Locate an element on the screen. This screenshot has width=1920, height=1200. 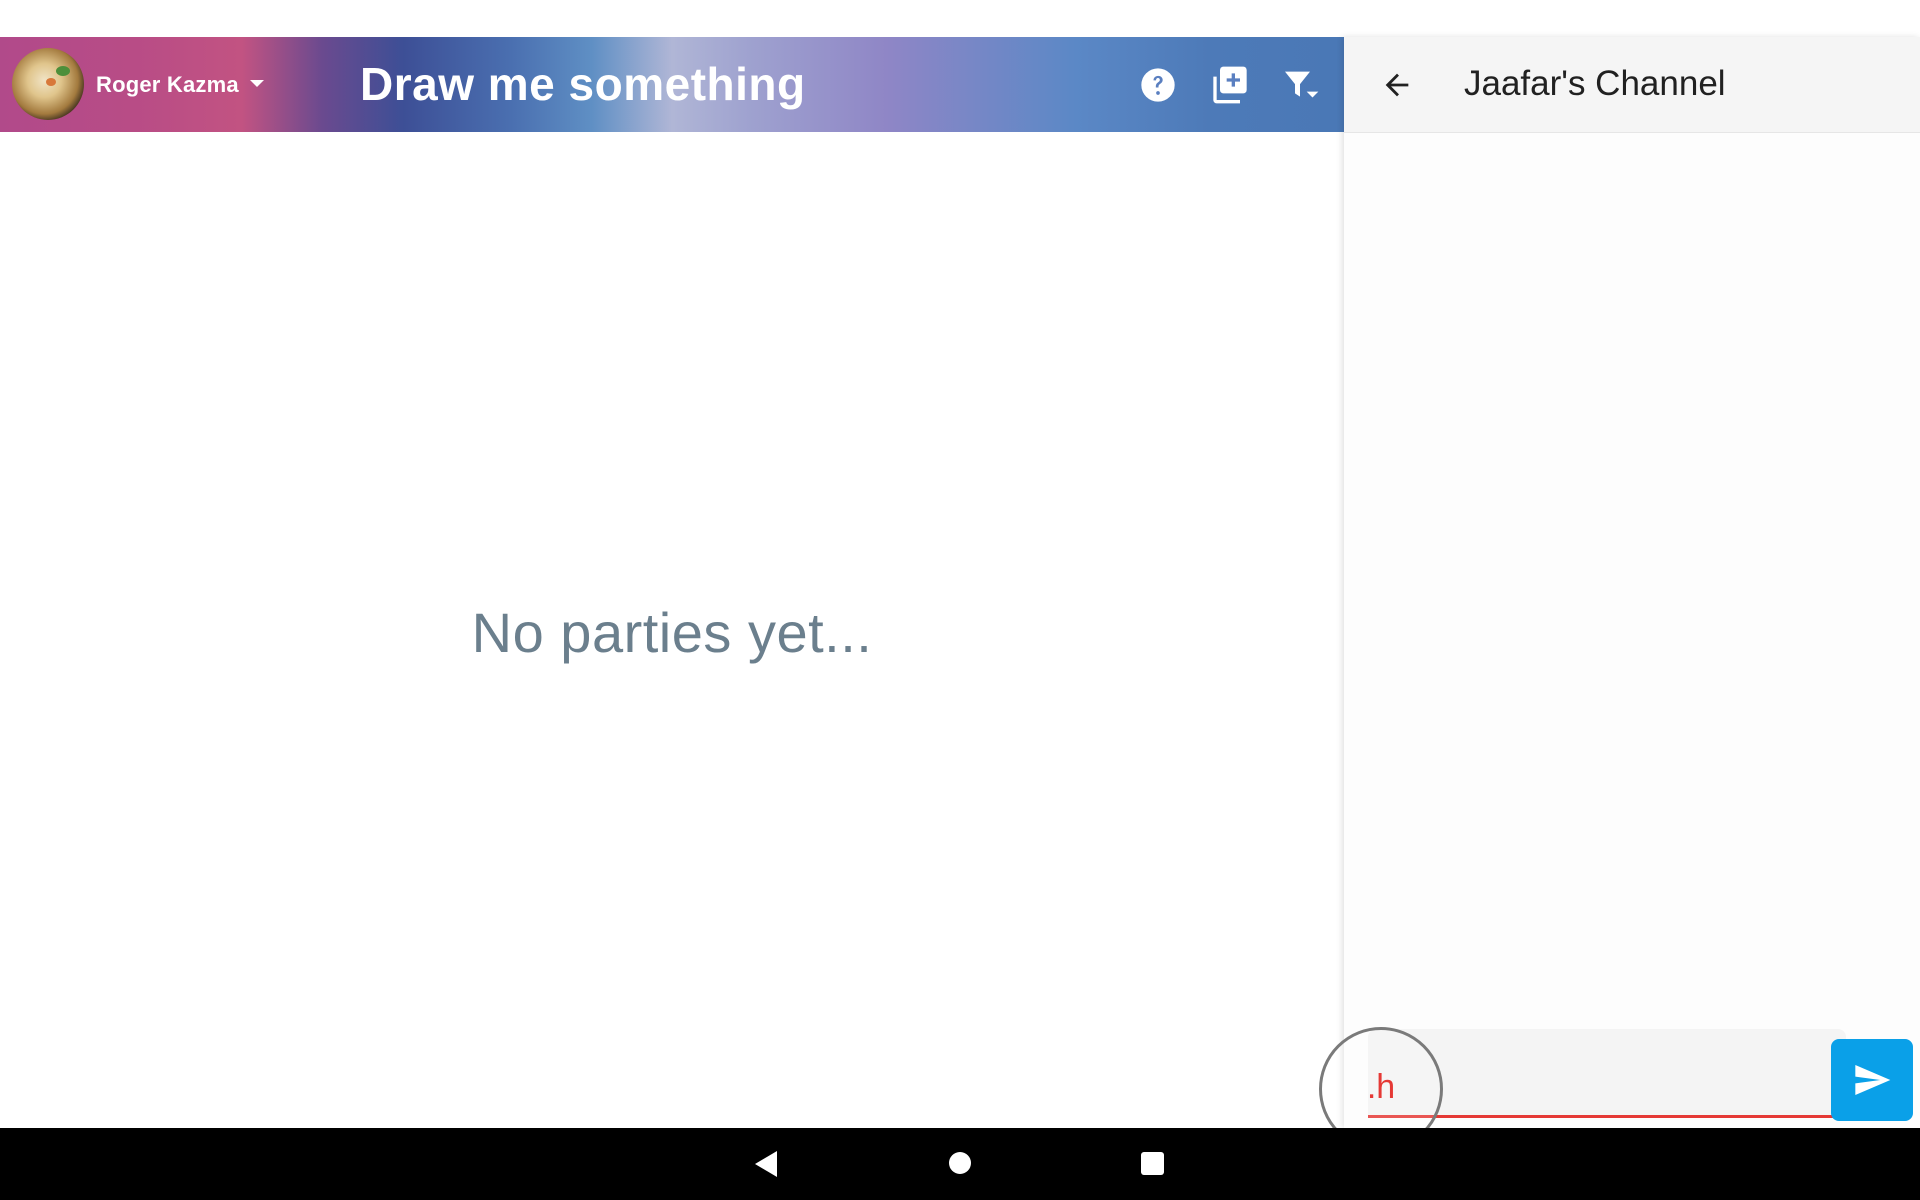
arrow-back-icon is located at coordinates (1397, 85).